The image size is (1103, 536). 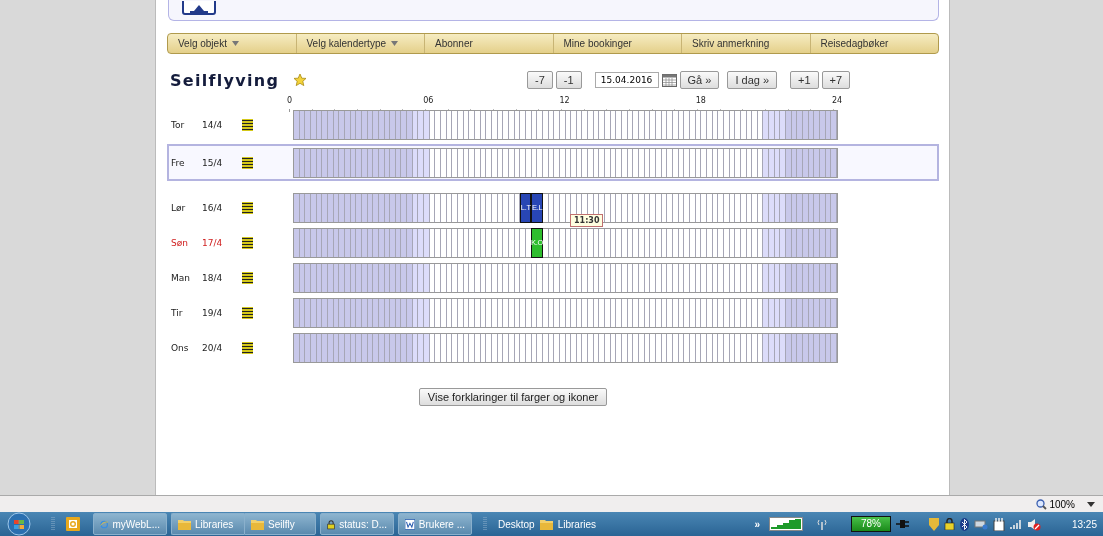 I want to click on menu-item: Abonner, so click(x=488, y=43).